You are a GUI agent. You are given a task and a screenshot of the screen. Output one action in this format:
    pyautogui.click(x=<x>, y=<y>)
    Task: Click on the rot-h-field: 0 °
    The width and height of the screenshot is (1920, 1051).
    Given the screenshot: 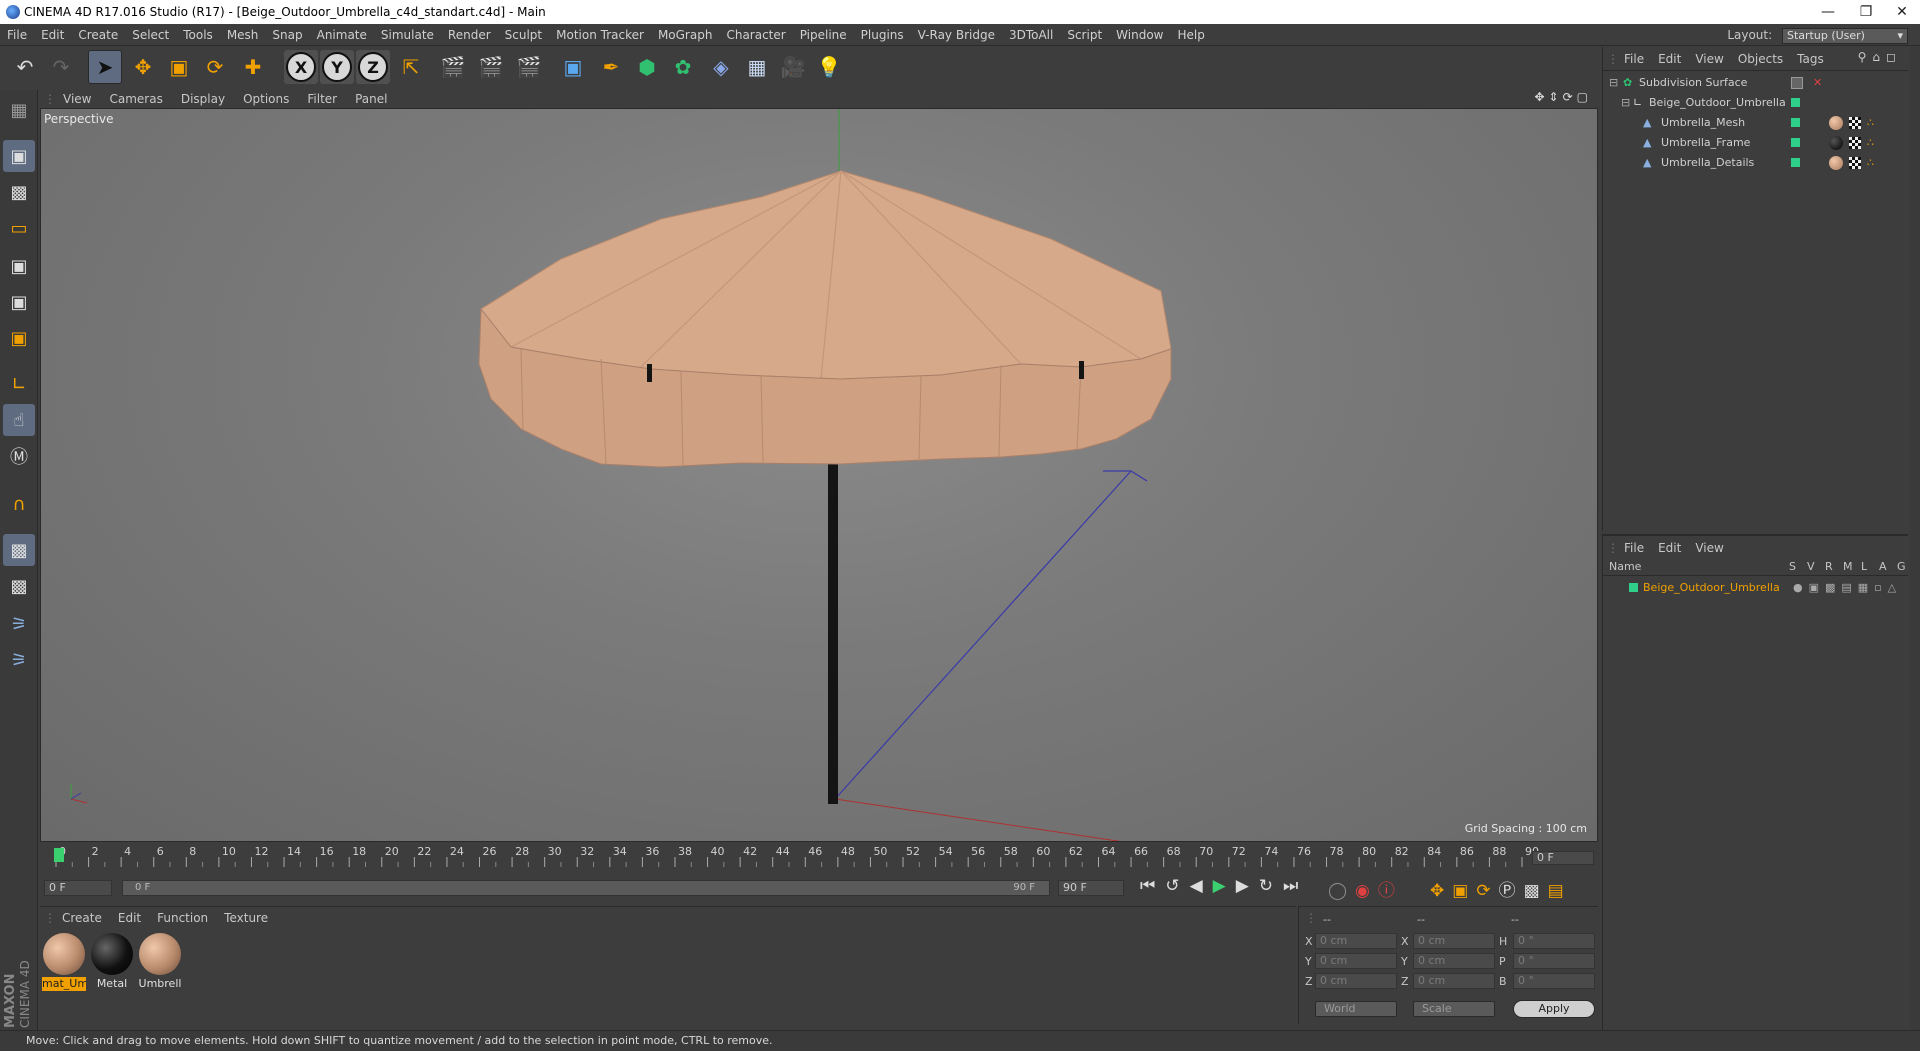 What is the action you would take?
    pyautogui.click(x=1554, y=941)
    